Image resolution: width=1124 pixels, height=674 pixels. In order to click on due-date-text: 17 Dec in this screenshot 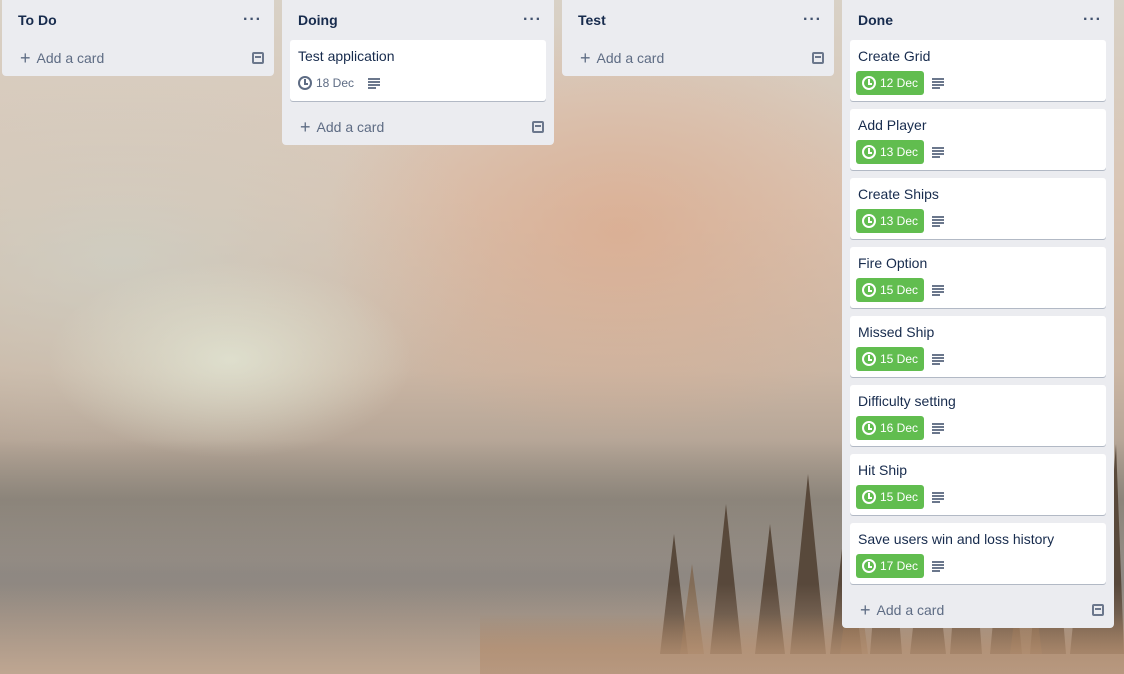, I will do `click(899, 566)`.